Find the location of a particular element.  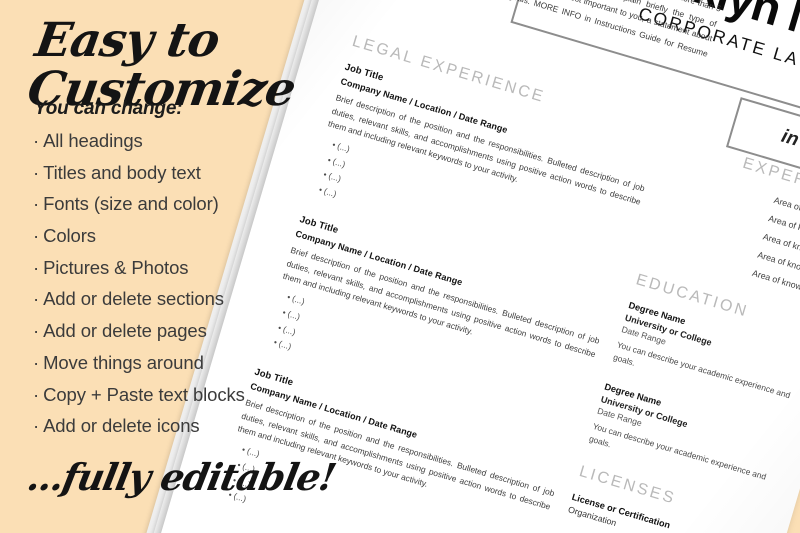

list-item-label: Add or delete icons is located at coordinates (121, 426).